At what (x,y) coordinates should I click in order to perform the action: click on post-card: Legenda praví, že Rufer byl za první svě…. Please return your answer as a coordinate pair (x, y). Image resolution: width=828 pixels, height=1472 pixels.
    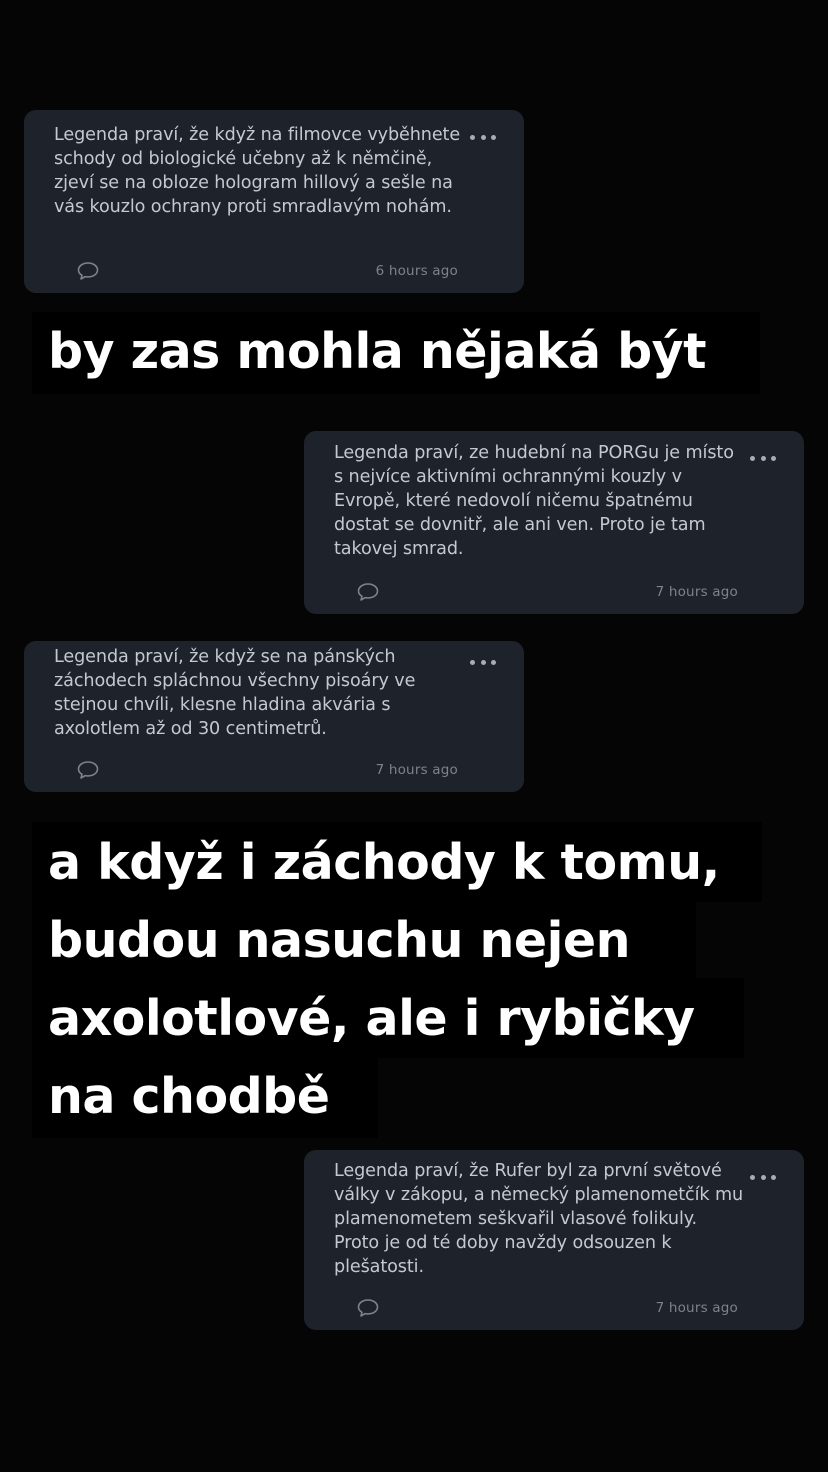
    Looking at the image, I should click on (554, 1240).